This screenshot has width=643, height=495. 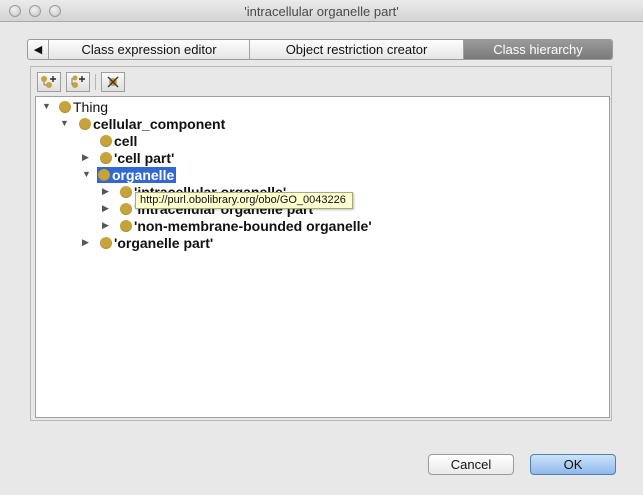 I want to click on add-sibling-class-icon, so click(x=78, y=81).